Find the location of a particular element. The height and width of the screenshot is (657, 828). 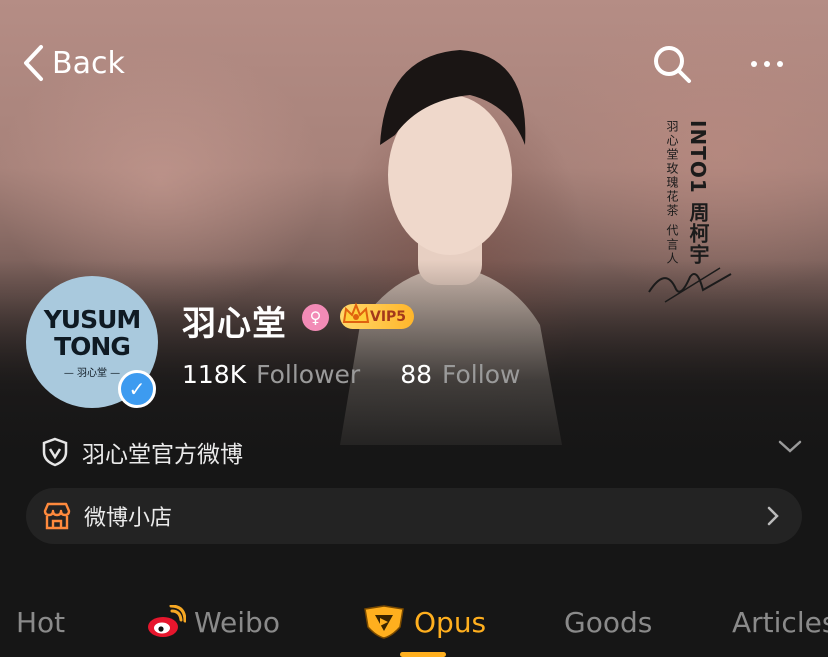

tab-label: Articles is located at coordinates (780, 622).